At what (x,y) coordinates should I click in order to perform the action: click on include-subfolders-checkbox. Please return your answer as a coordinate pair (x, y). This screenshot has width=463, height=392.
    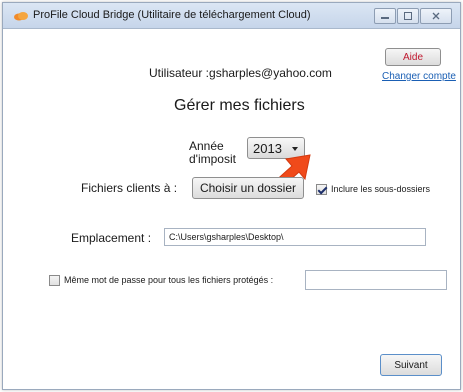
    Looking at the image, I should click on (321, 189).